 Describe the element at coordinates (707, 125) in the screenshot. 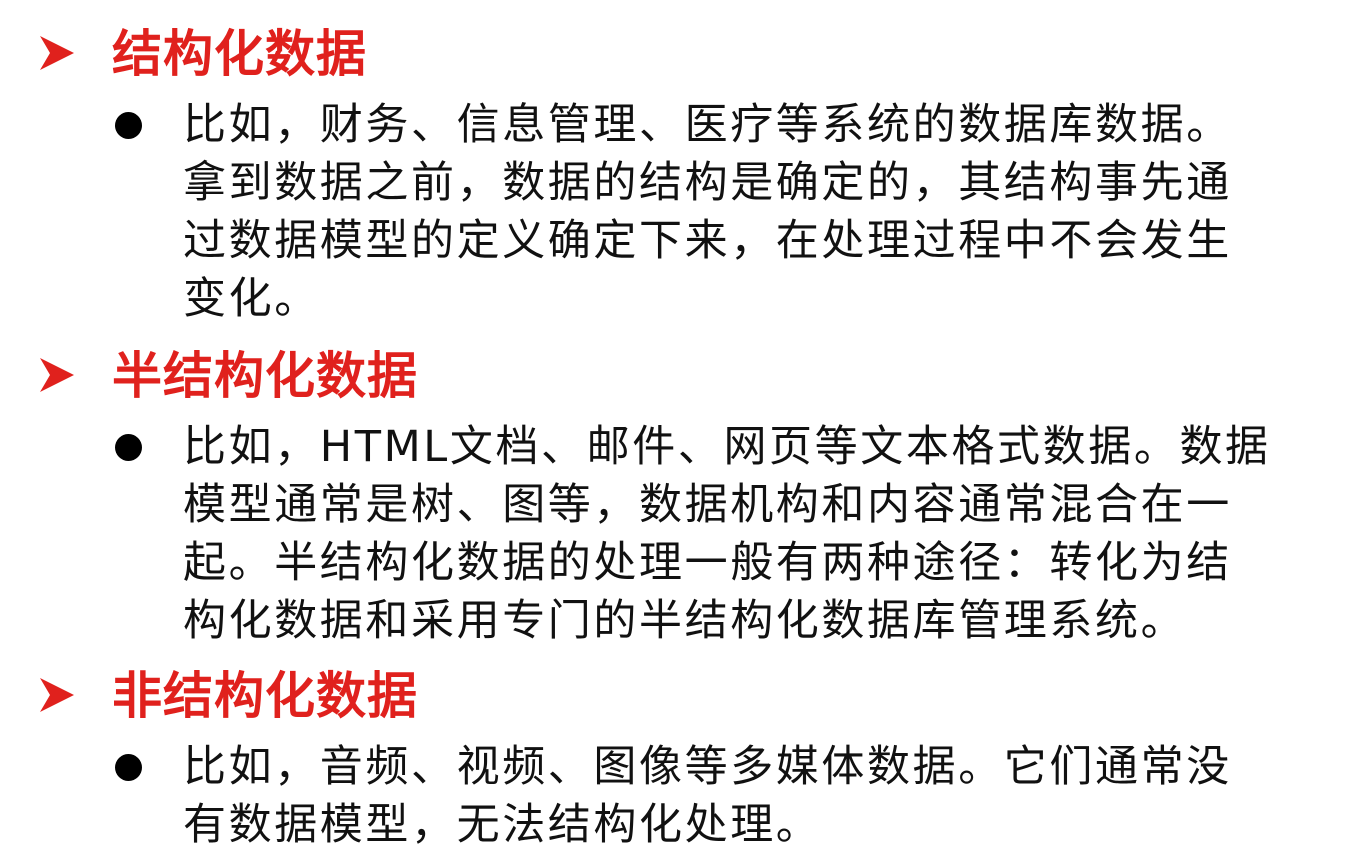

I see `text-line: 比如，财务、信息管理、医疗等系统的数据库数据。` at that location.